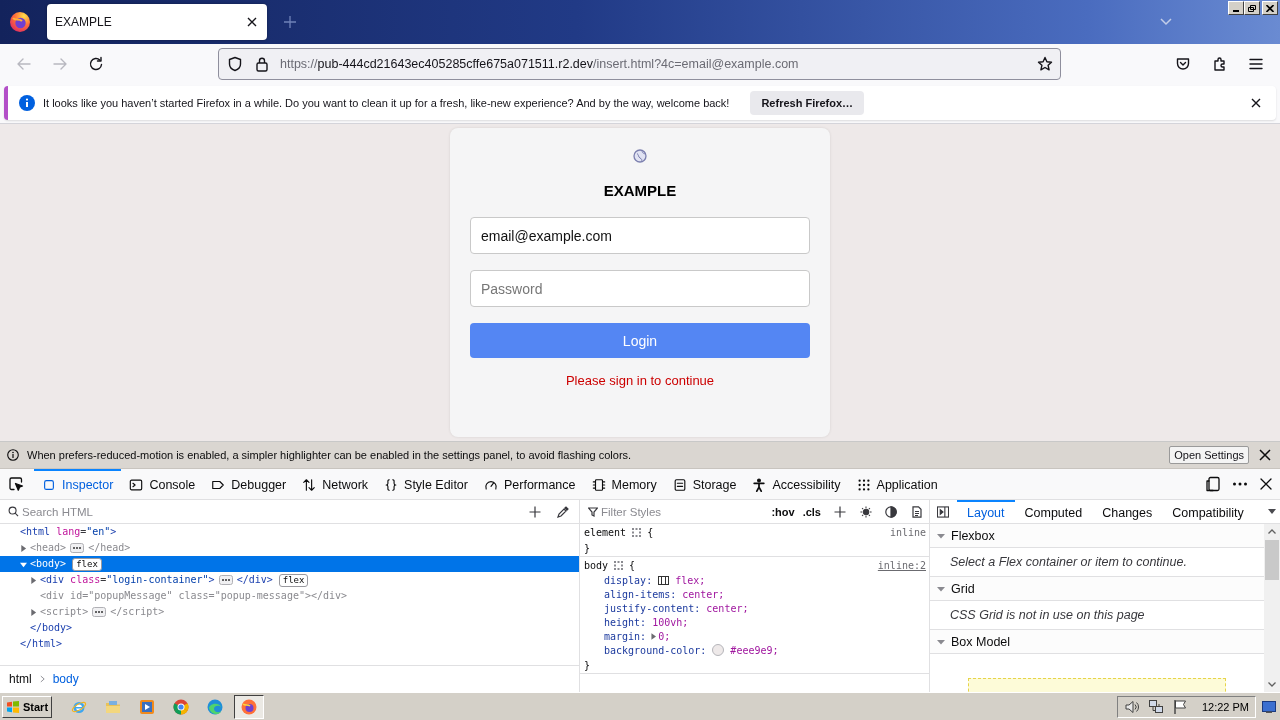 This screenshot has height=720, width=1280. What do you see at coordinates (587, 665) in the screenshot?
I see `css-brace: }` at bounding box center [587, 665].